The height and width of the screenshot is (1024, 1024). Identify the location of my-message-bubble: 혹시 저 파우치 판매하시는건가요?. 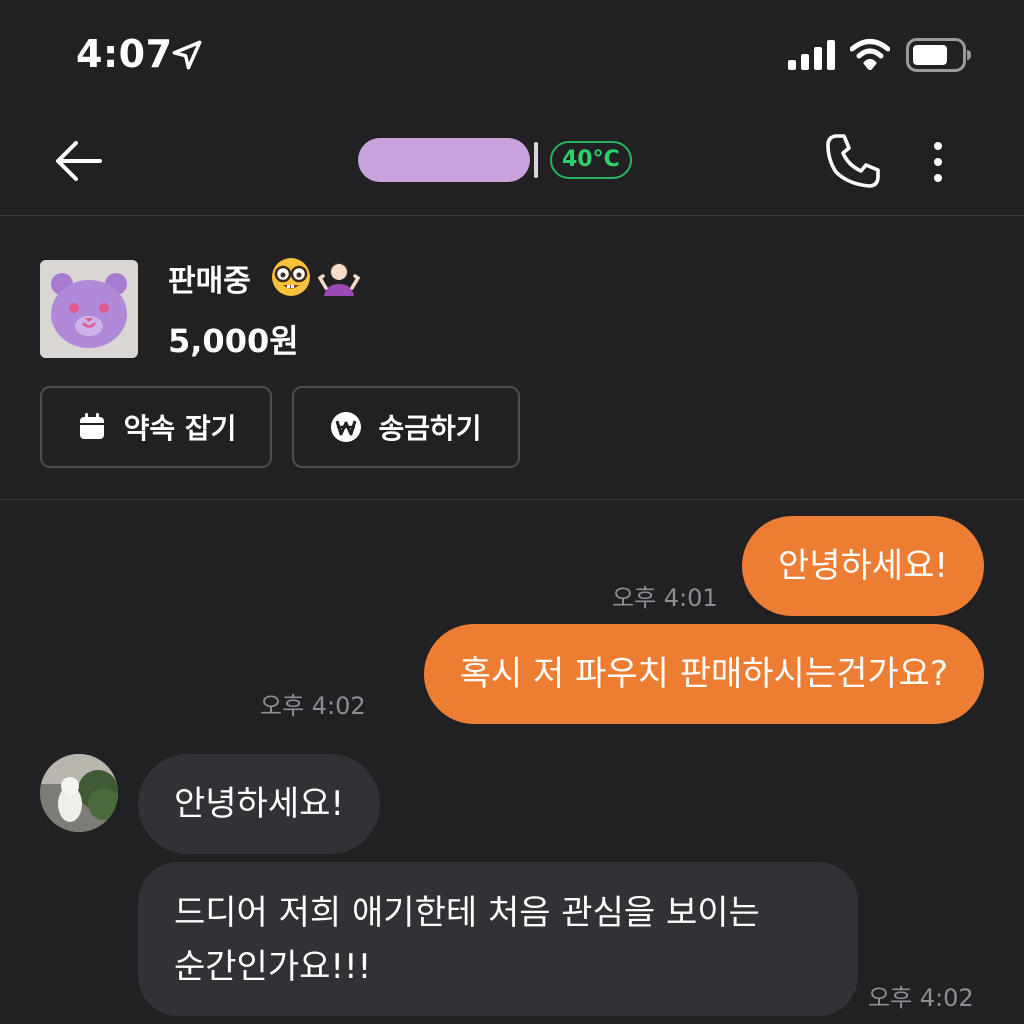
(703, 674).